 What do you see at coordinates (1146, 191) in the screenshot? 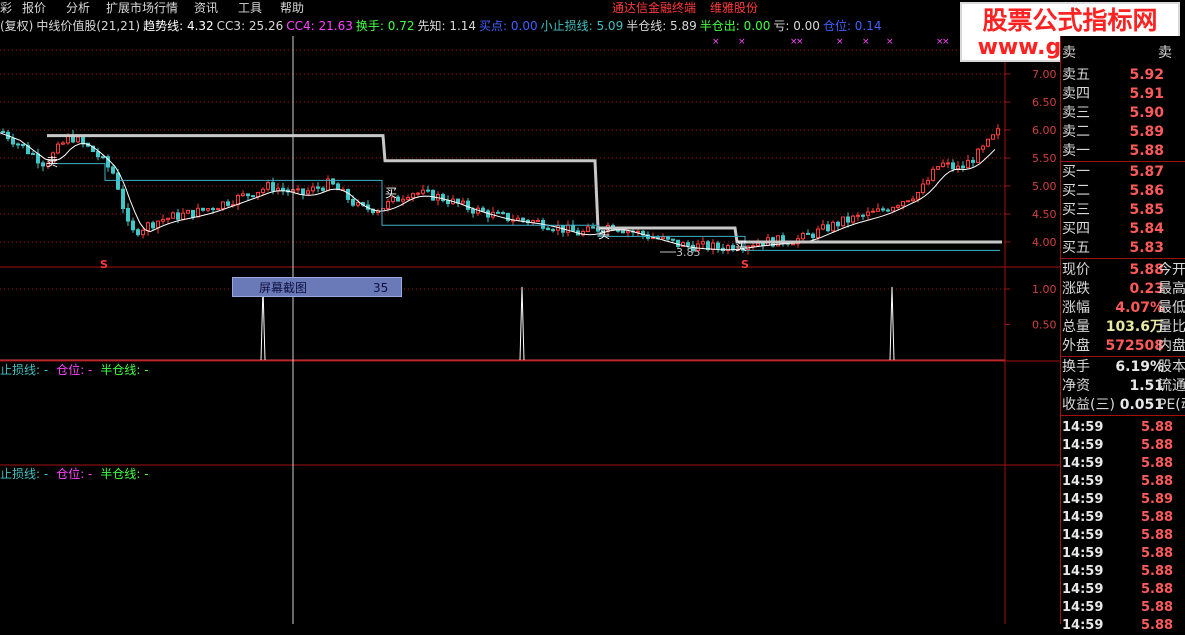
I see `quote-value: 5.86` at bounding box center [1146, 191].